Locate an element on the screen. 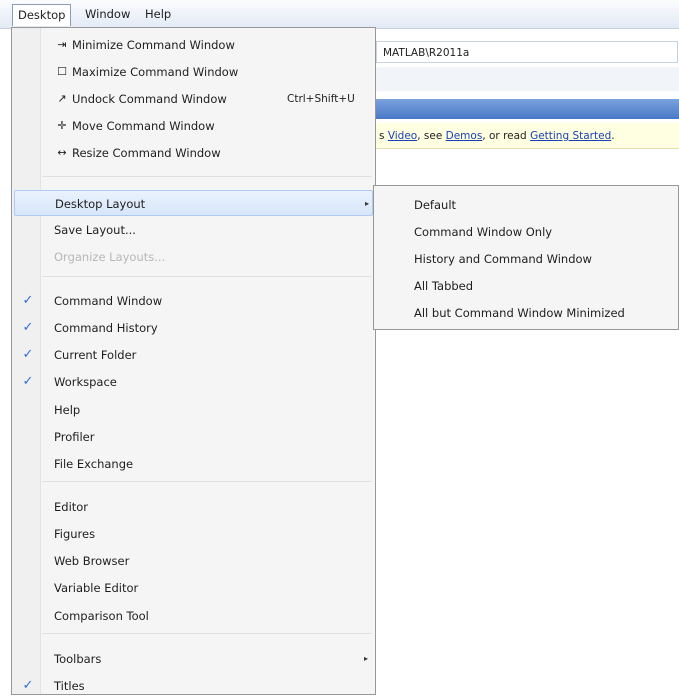 This screenshot has width=679, height=699. menu-item-workspace: ✓ Workspace is located at coordinates (193, 382).